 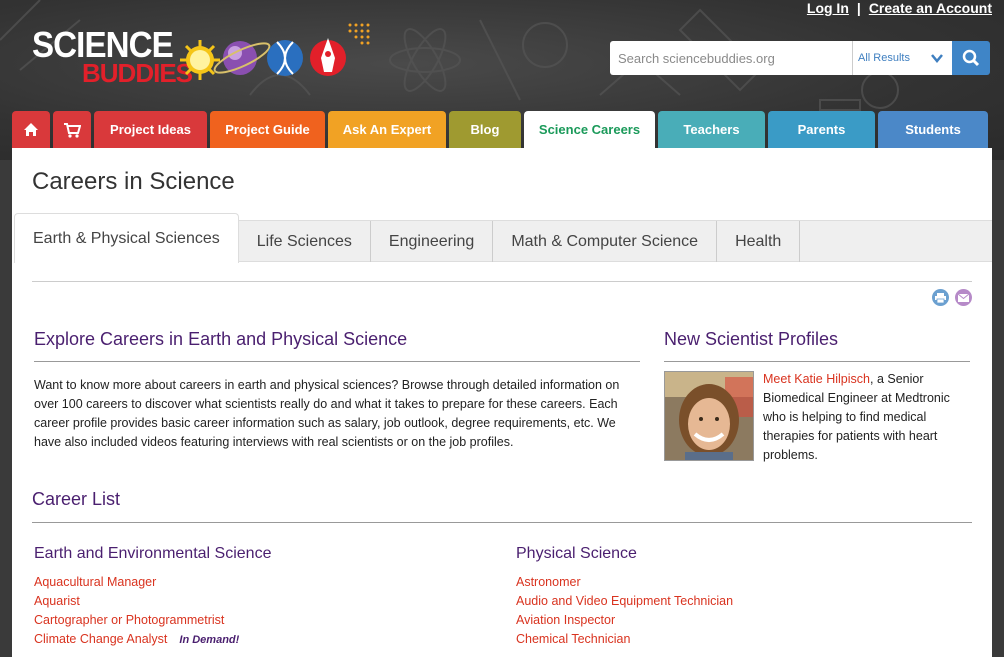 I want to click on nav-project-guide: Project Guide, so click(x=267, y=129).